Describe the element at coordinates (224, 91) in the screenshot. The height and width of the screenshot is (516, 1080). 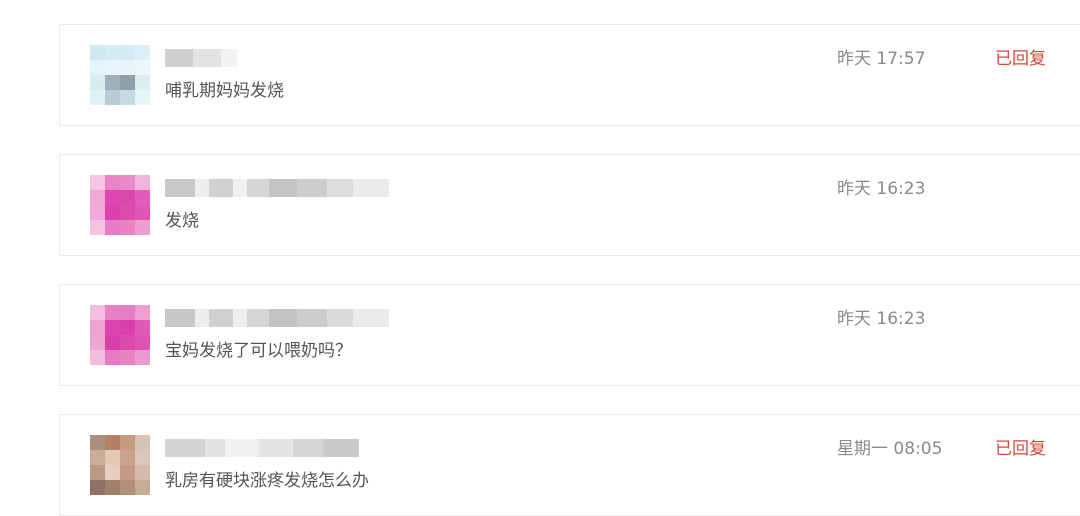
I see `message-text: 哺乳期妈妈发烧` at that location.